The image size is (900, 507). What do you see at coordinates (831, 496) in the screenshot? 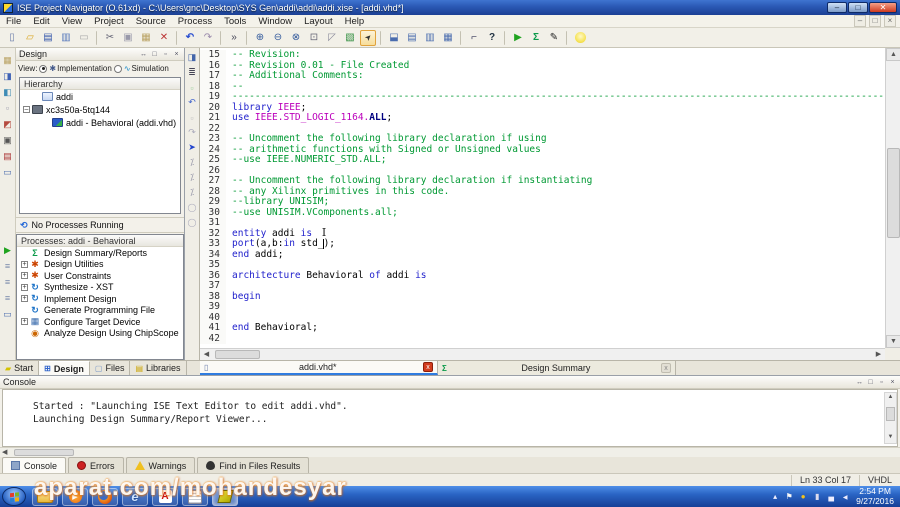
I see `net-icon` at bounding box center [831, 496].